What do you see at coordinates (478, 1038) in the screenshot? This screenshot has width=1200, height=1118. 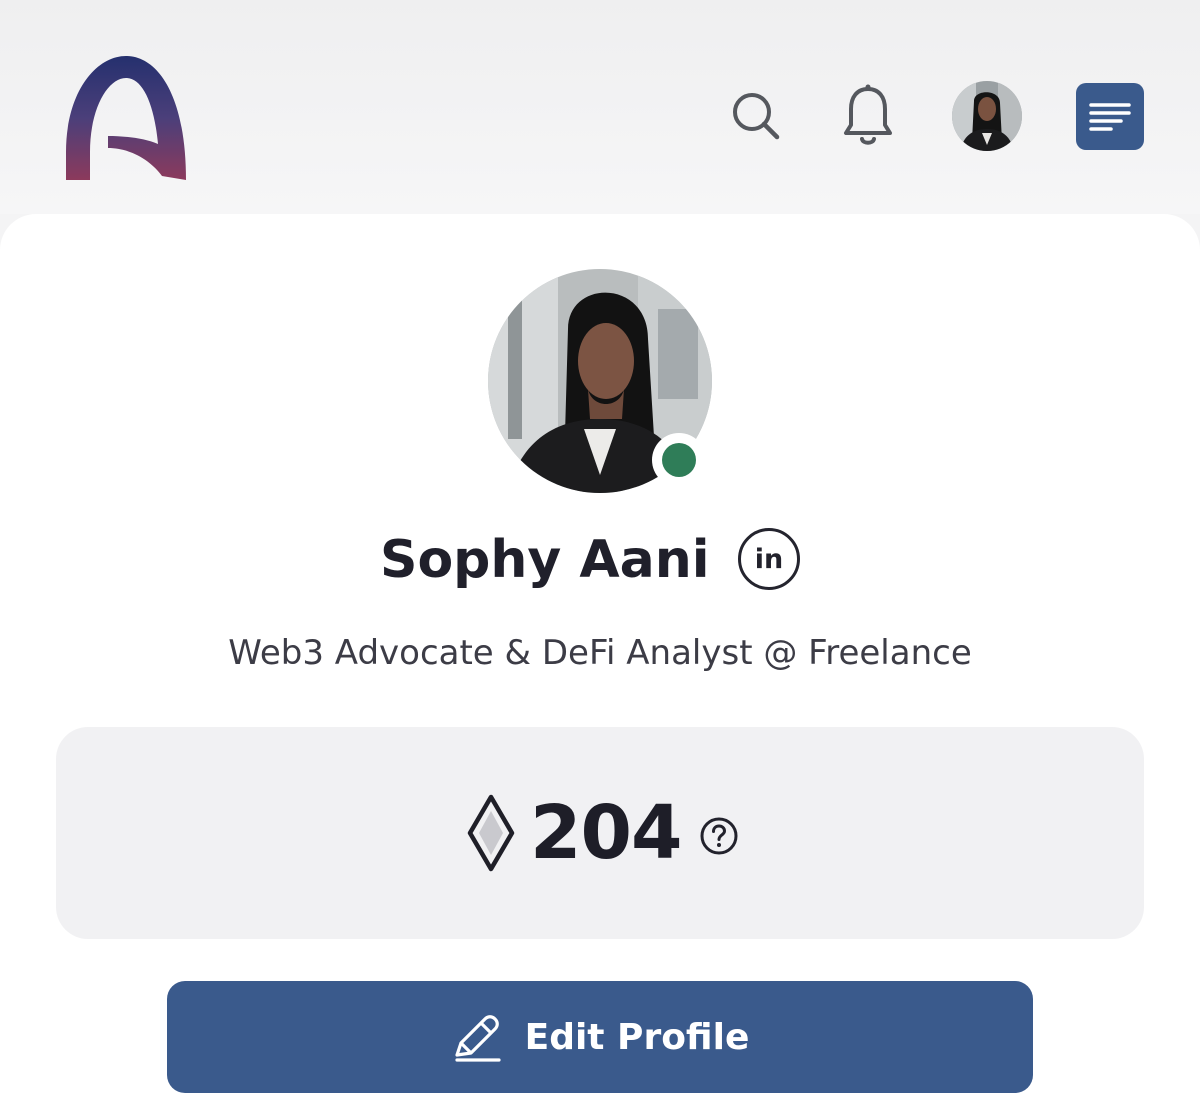 I see `pencil-icon` at bounding box center [478, 1038].